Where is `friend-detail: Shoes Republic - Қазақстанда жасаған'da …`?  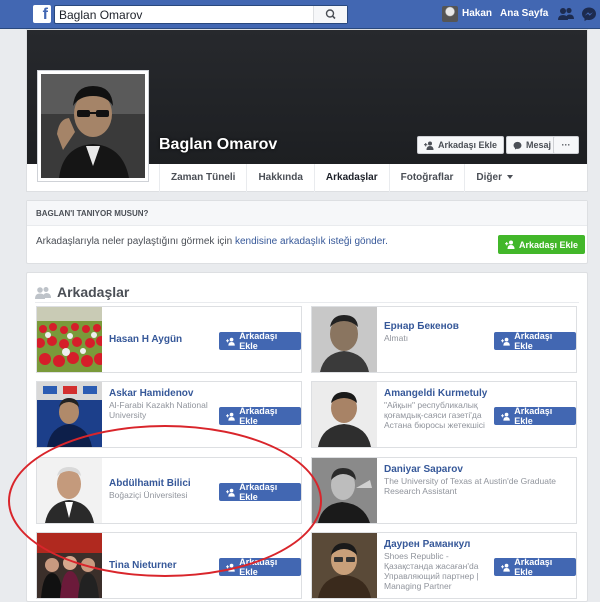
friend-detail: Shoes Republic - Қазақстанда жасаған'da … is located at coordinates (431, 571).